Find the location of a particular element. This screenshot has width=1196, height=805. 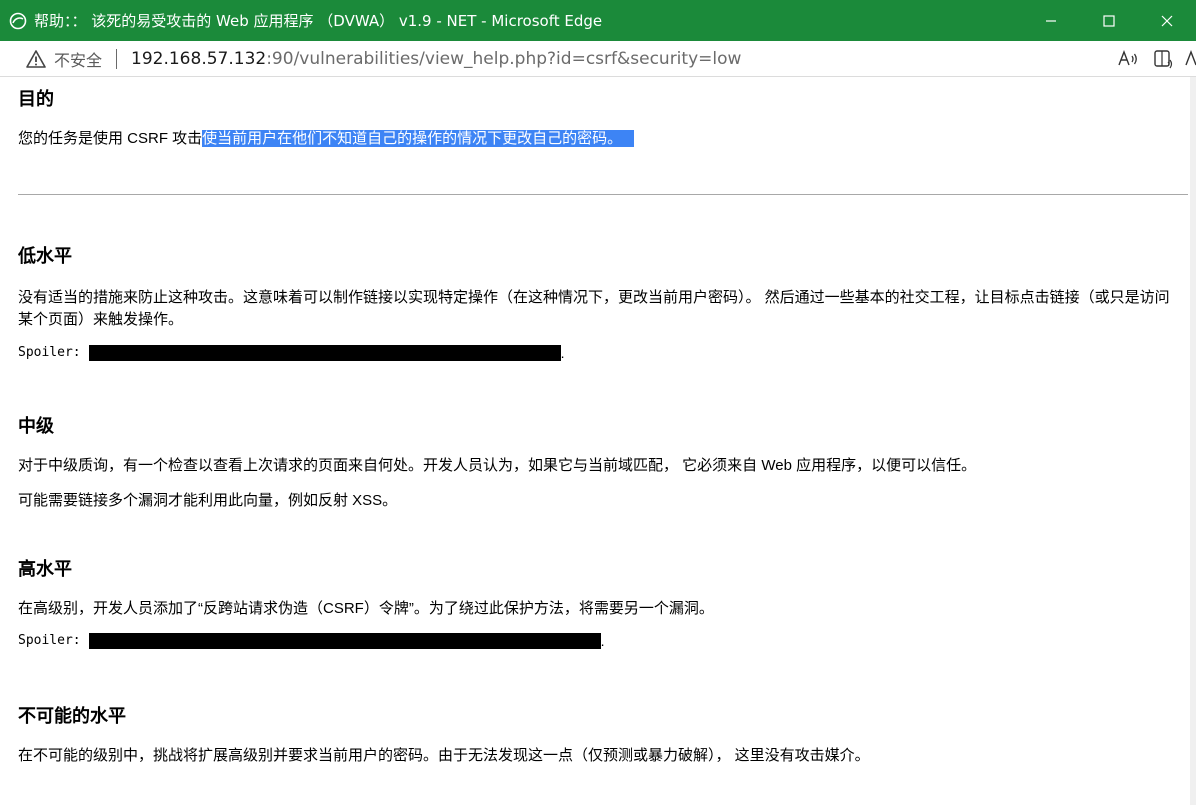

vertical-scrollbar is located at coordinates (1193, 441).